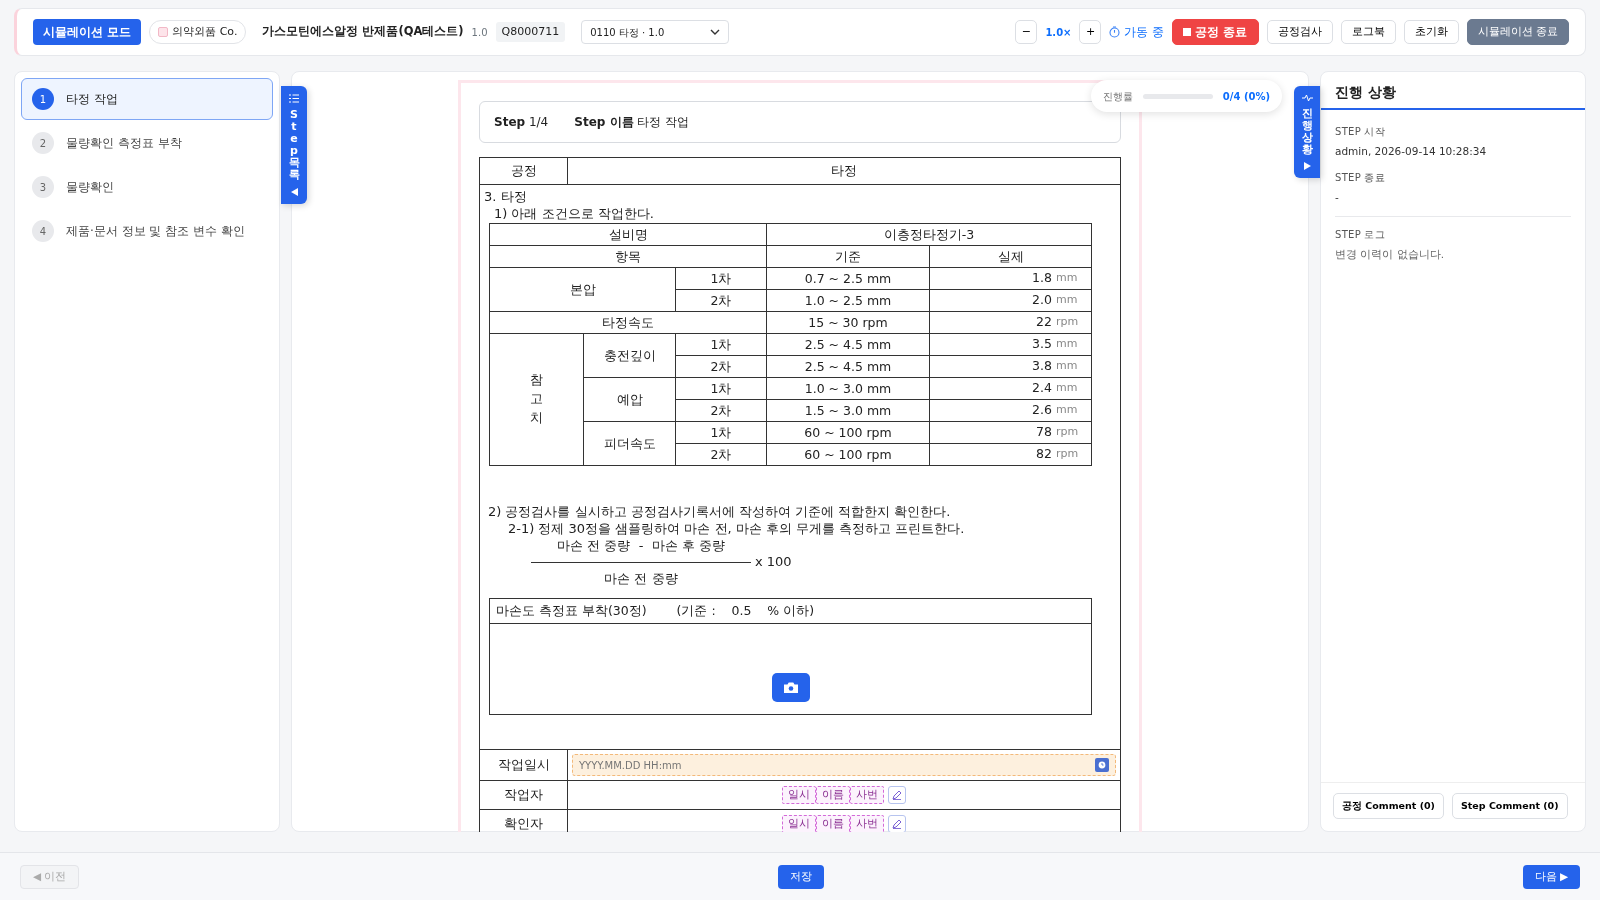 Image resolution: width=1600 pixels, height=900 pixels. I want to click on formula-numerator: 마손 전 중량 - 마손 후 중량, so click(641, 546).